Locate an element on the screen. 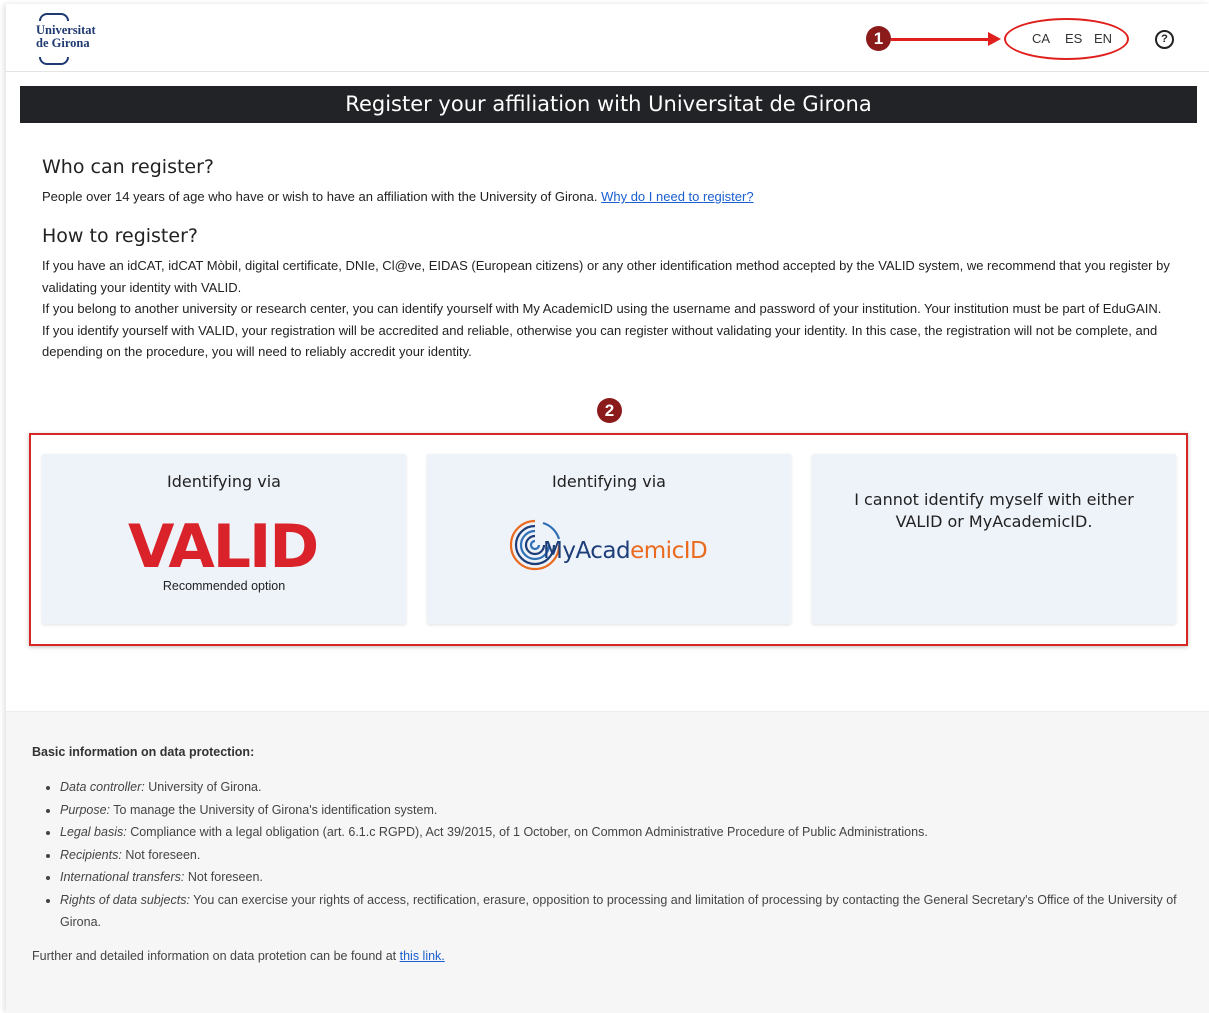  myacademicid-logo: MyAcademicID is located at coordinates (610, 544).